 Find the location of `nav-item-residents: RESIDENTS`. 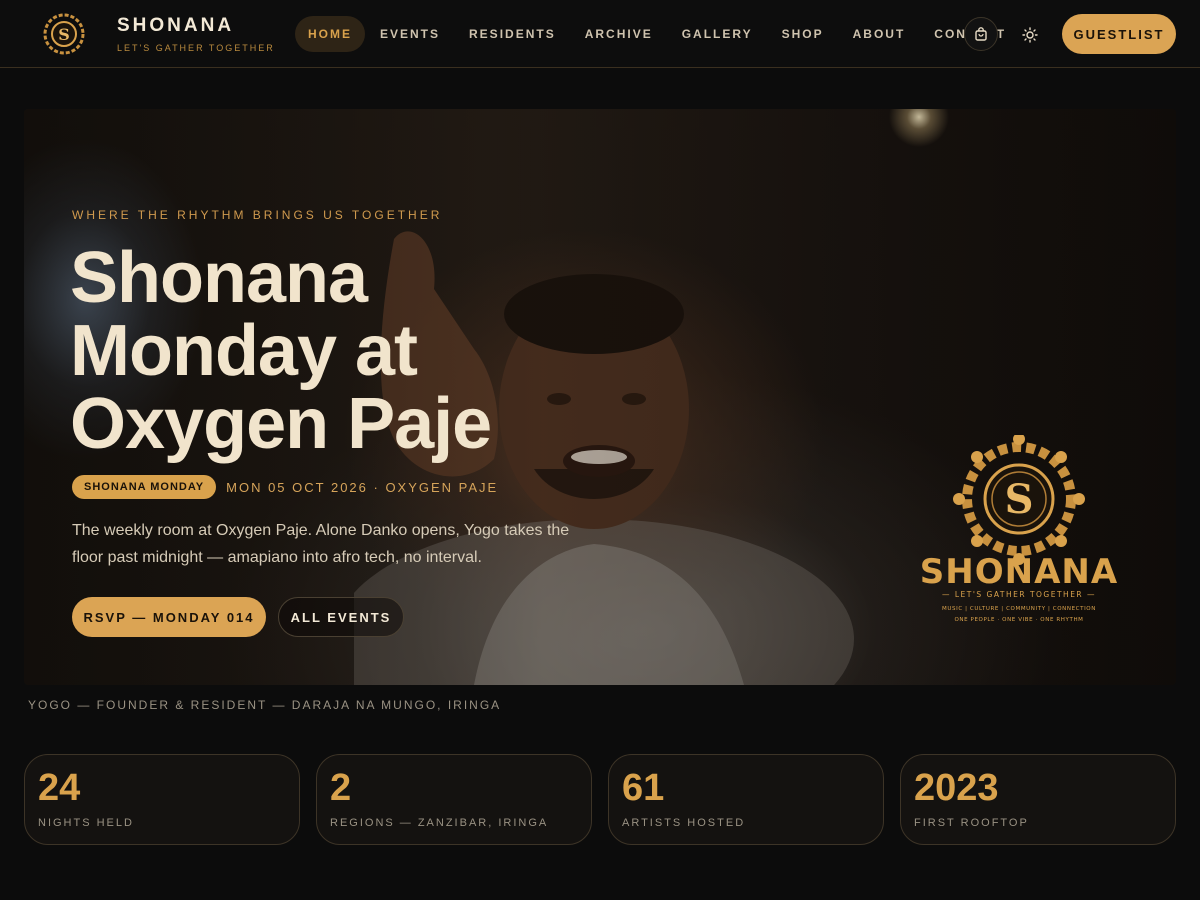

nav-item-residents: RESIDENTS is located at coordinates (512, 34).